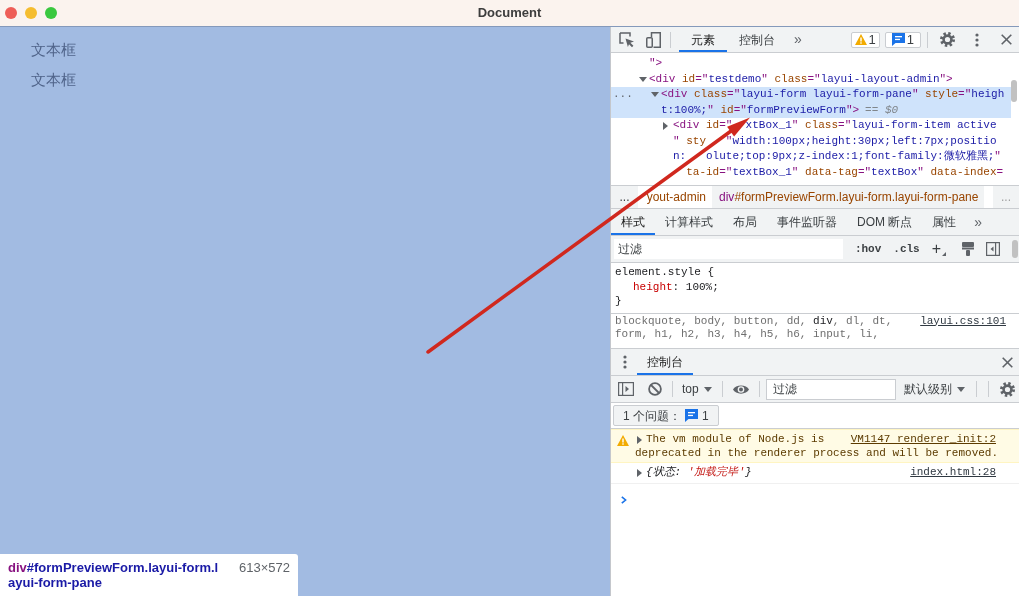 This screenshot has height=596, width=1019. Describe the element at coordinates (509, 13) in the screenshot. I see `window-title: Document` at that location.